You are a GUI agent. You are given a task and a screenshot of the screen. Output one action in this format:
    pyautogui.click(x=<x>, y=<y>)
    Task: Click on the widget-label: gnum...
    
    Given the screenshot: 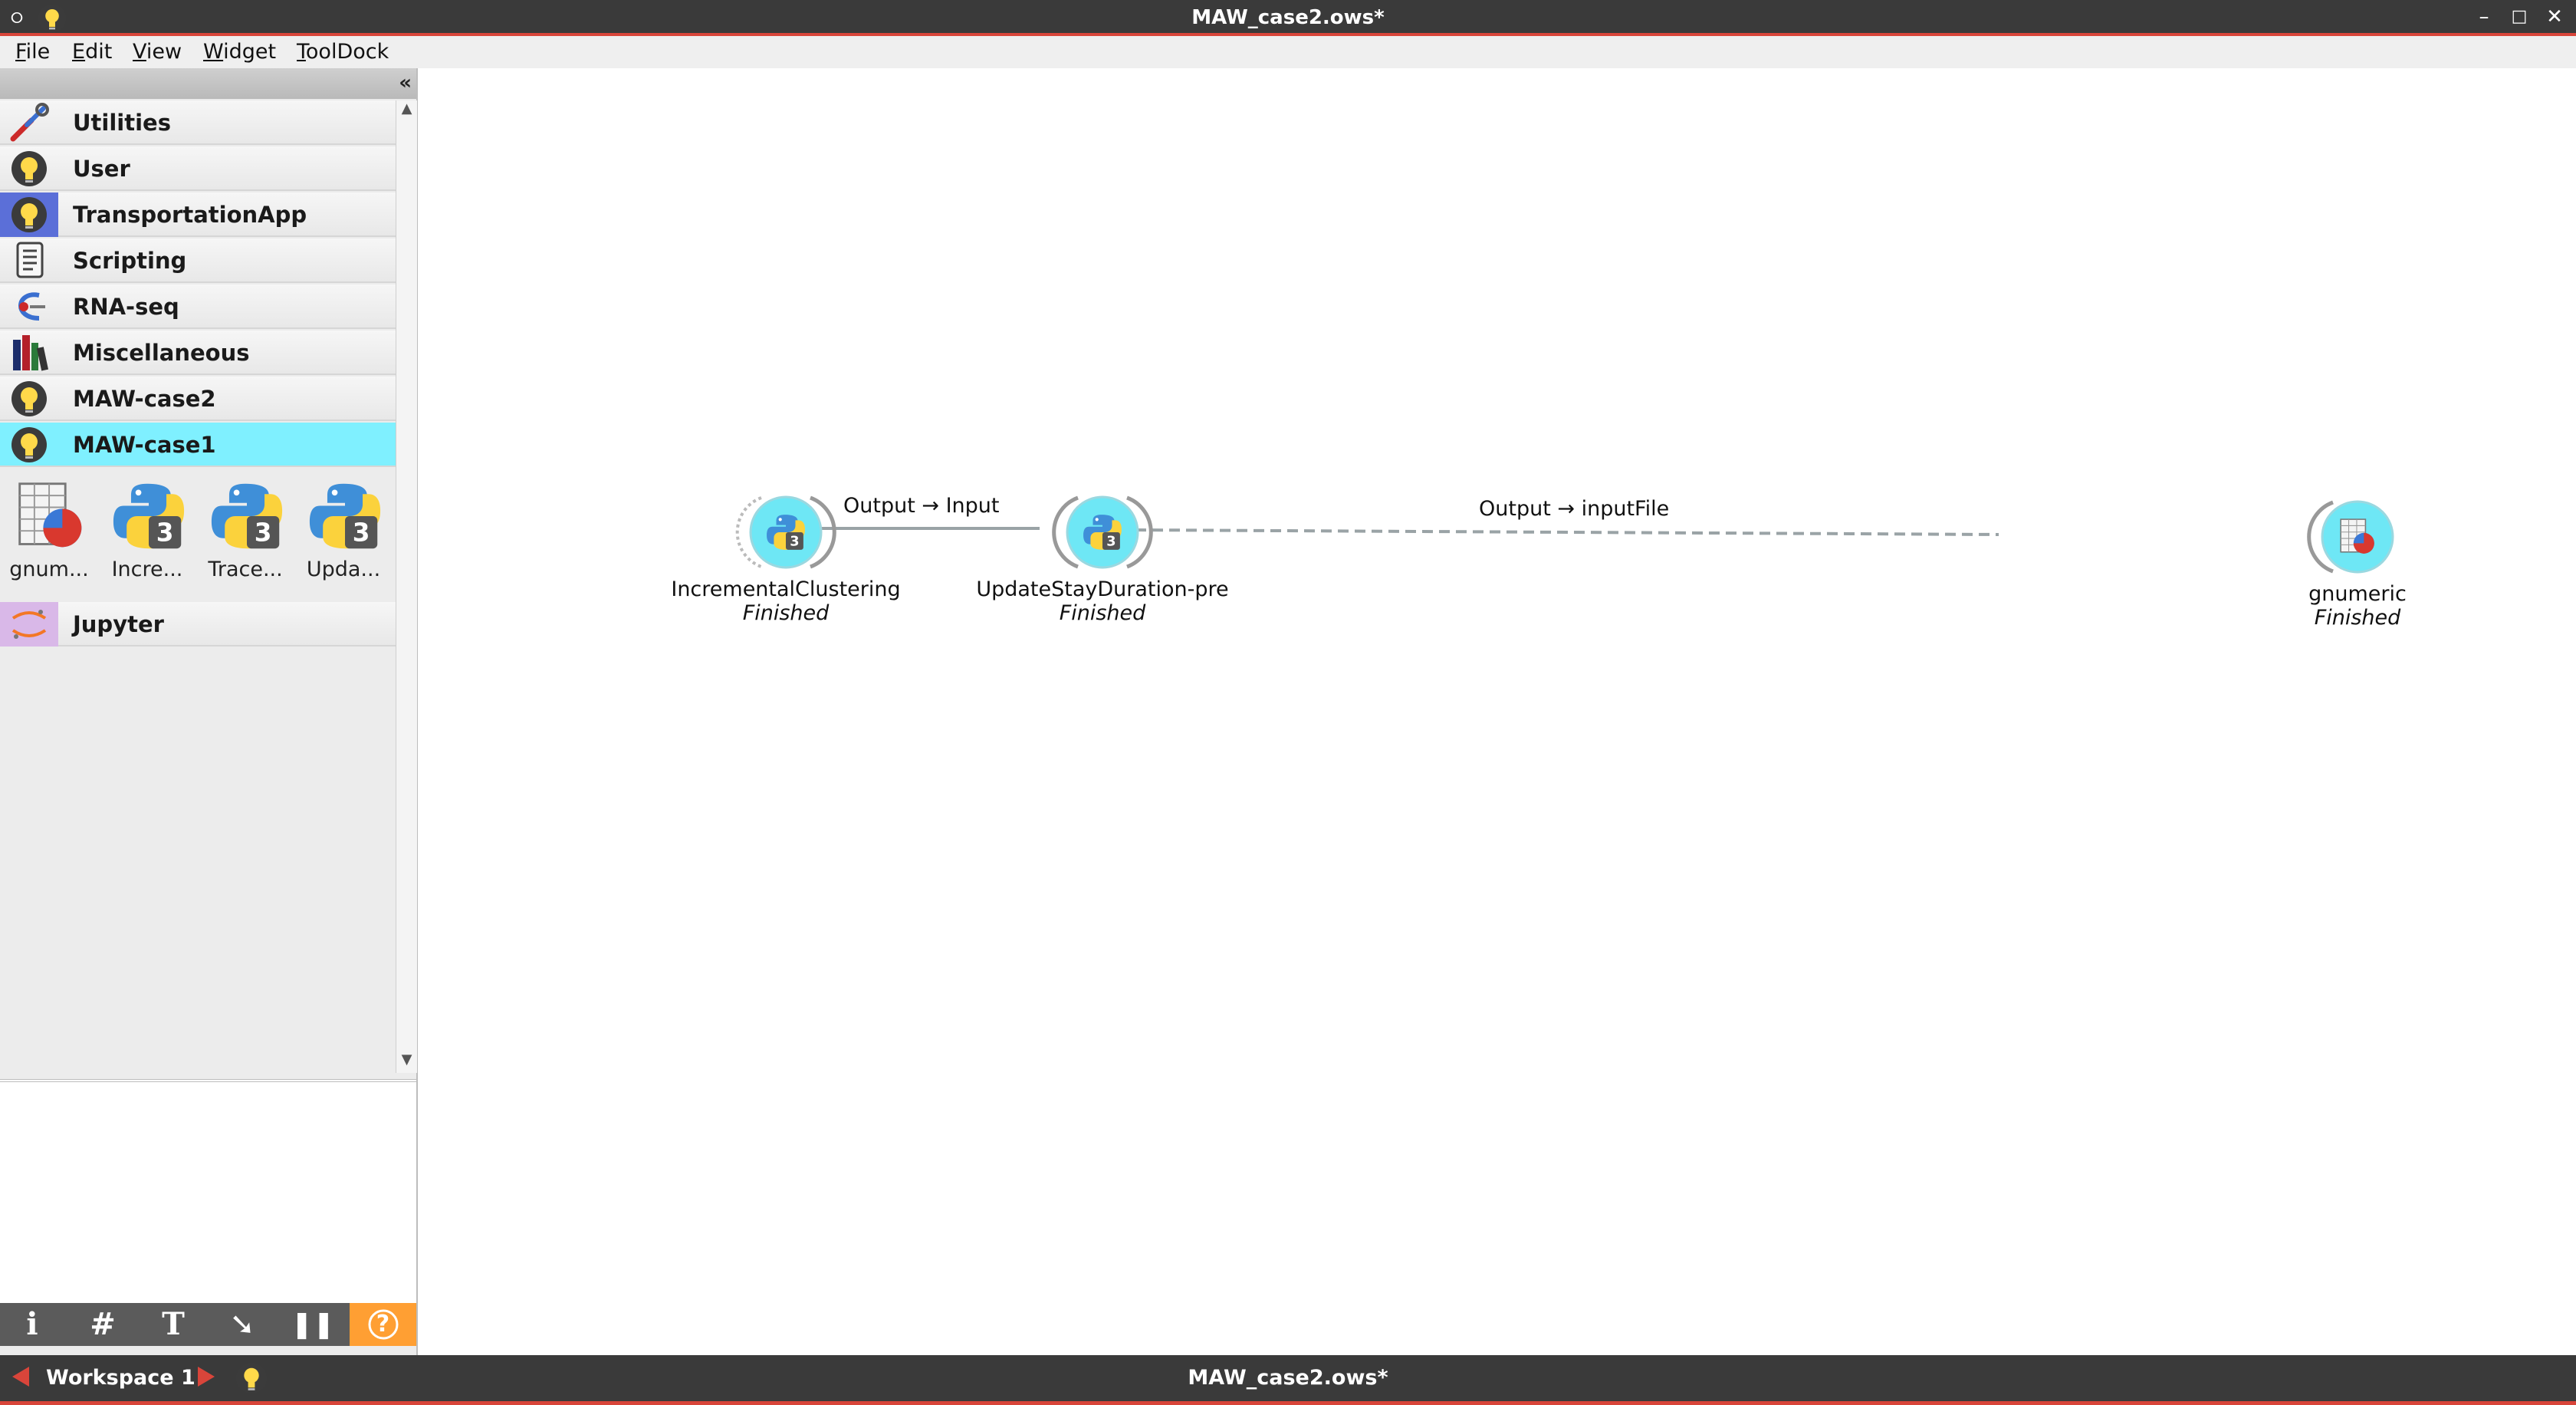 What is the action you would take?
    pyautogui.click(x=49, y=569)
    